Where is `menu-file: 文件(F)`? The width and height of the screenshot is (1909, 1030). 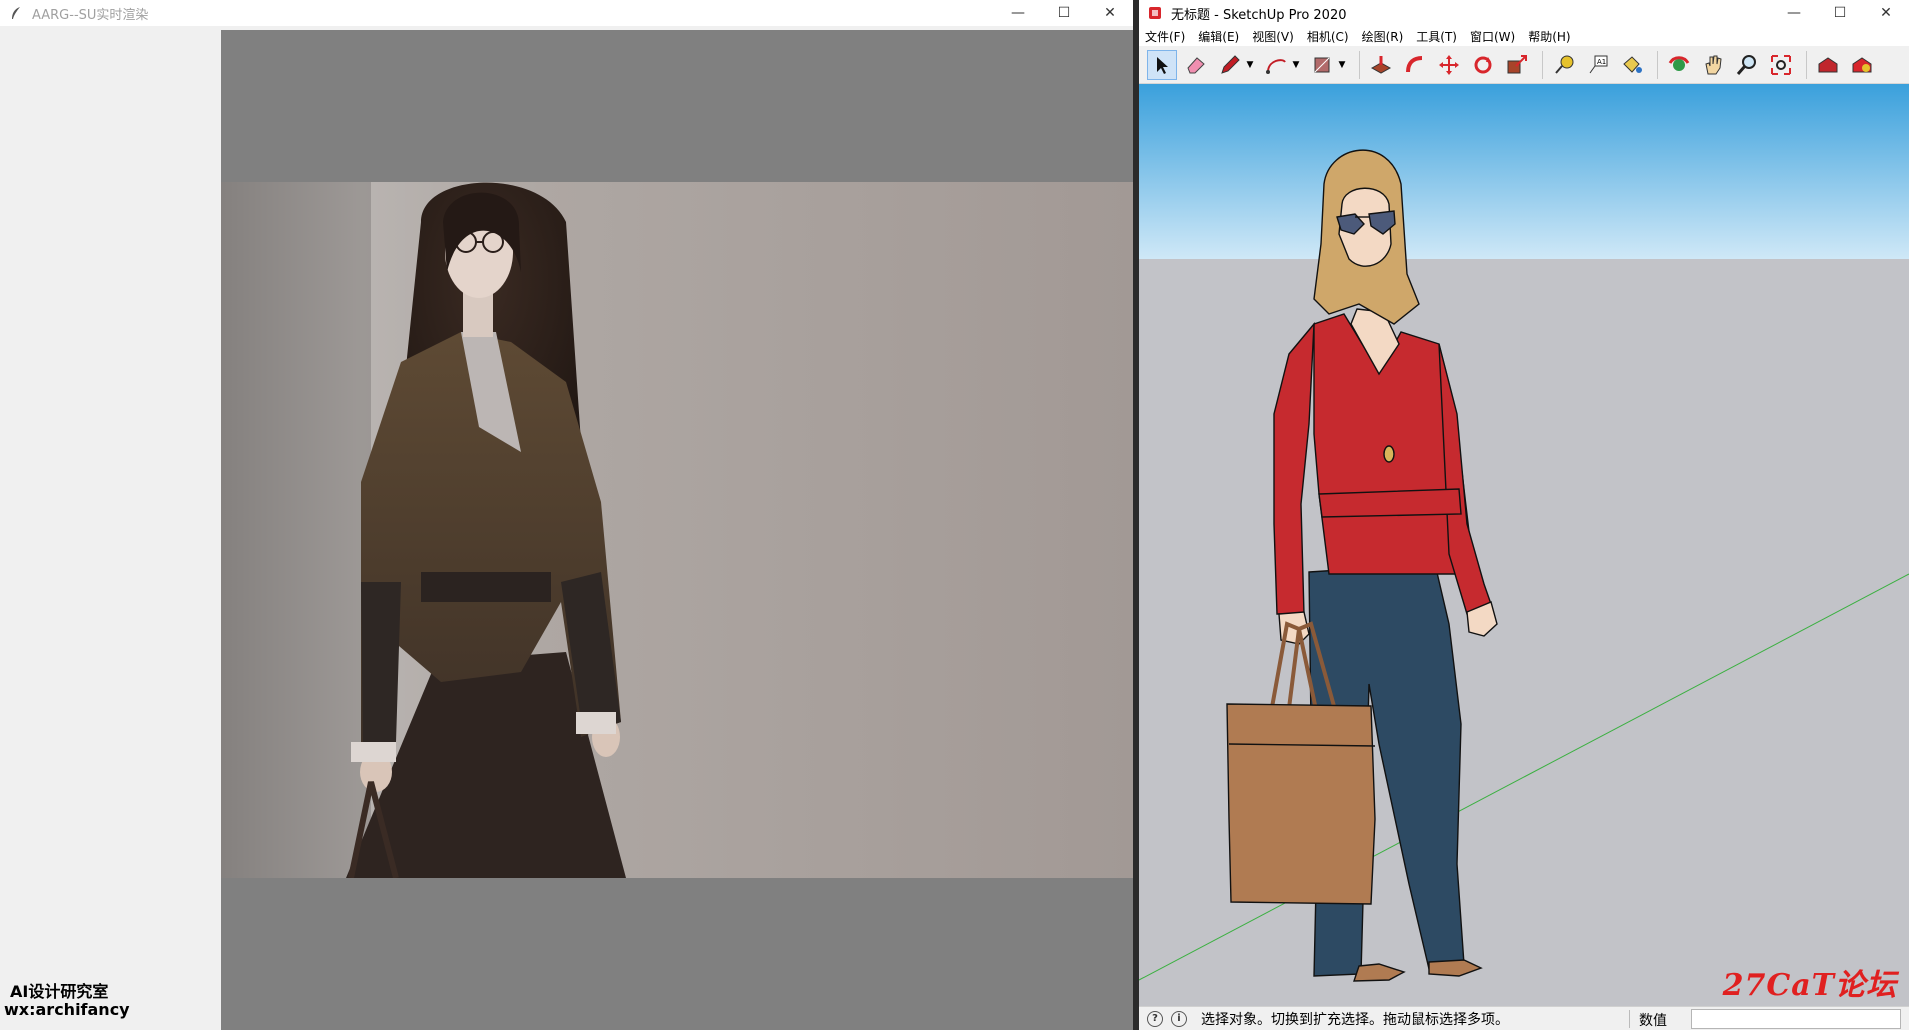 menu-file: 文件(F) is located at coordinates (1165, 36).